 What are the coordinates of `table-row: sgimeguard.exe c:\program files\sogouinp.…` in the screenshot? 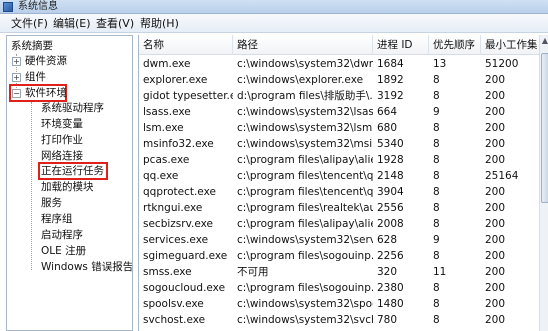 It's located at (339, 256).